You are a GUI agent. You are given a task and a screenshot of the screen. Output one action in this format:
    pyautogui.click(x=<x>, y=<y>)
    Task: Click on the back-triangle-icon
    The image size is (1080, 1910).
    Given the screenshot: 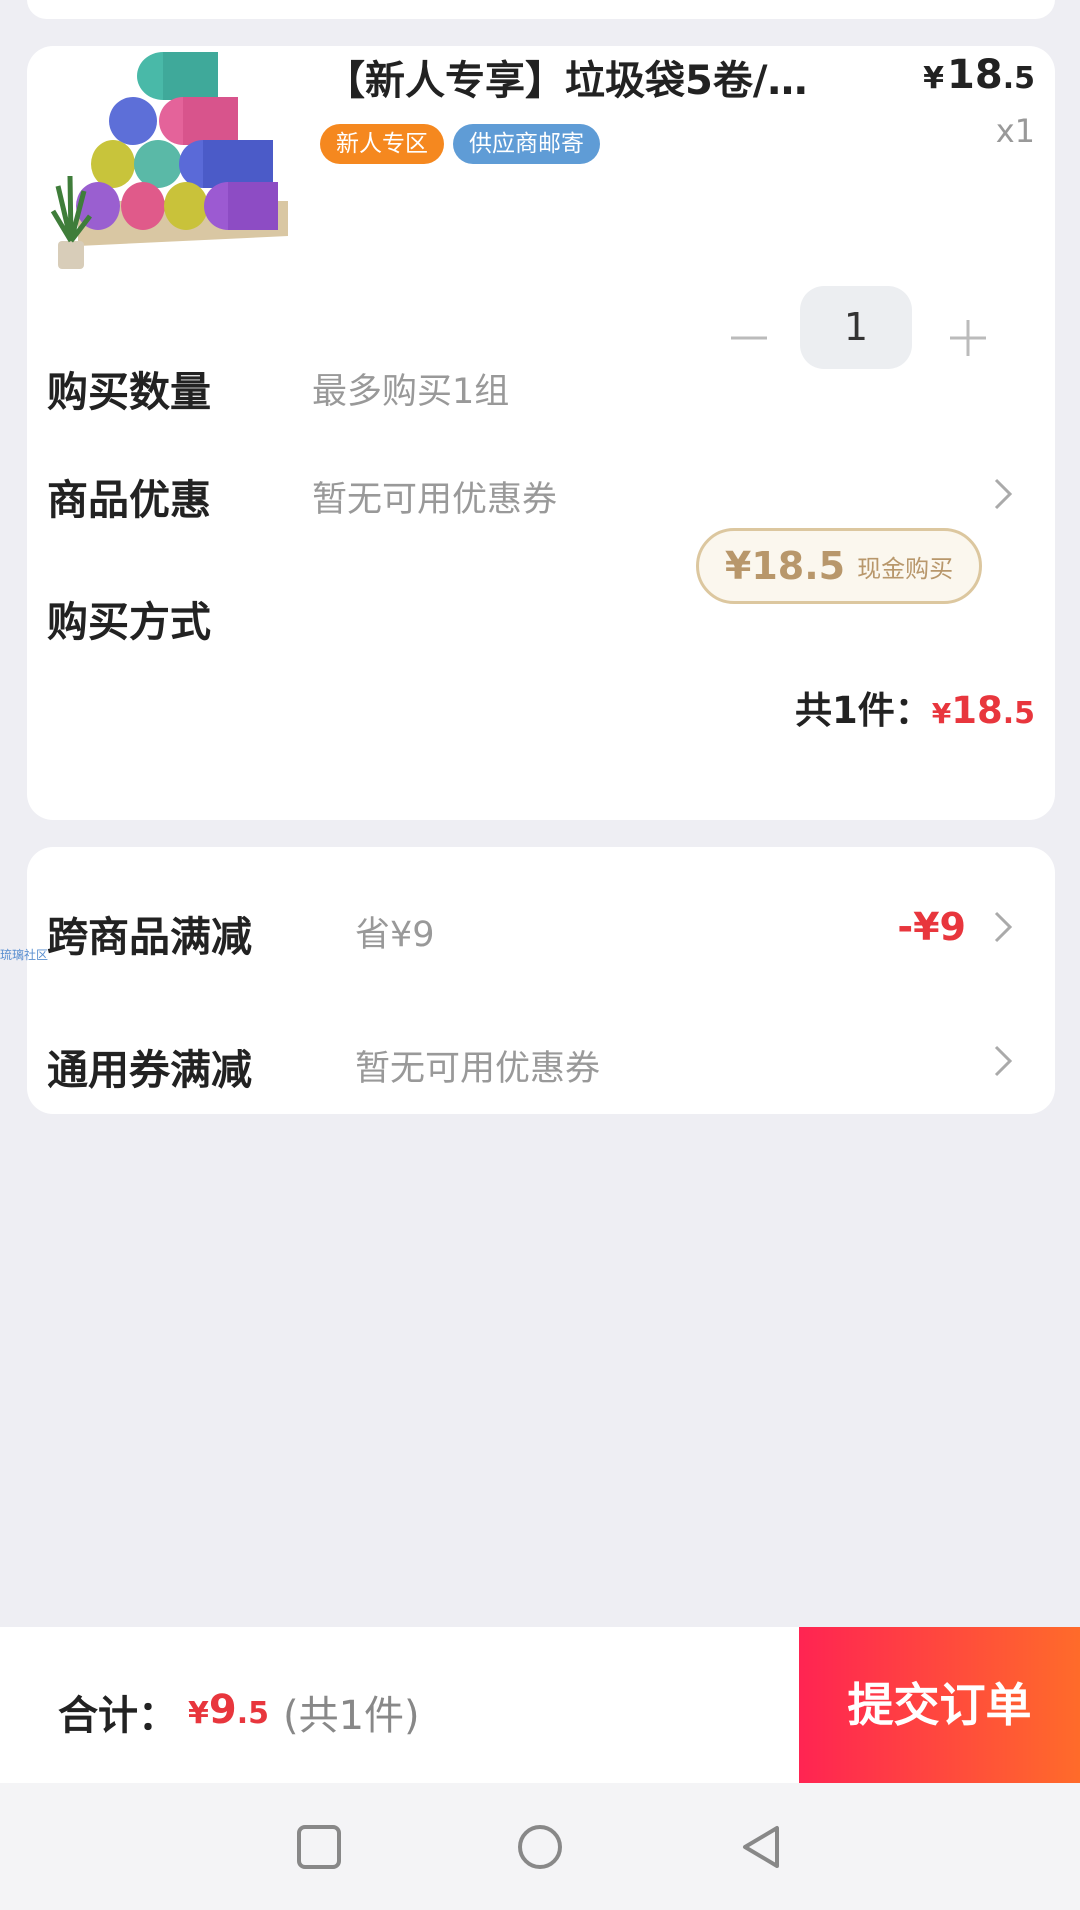 What is the action you would take?
    pyautogui.click(x=762, y=1847)
    